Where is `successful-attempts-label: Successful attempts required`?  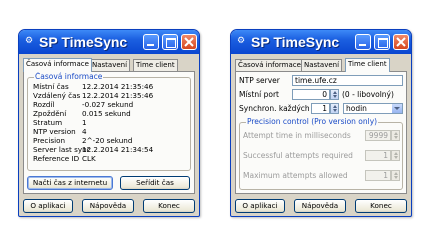 successful-attempts-label: Successful attempts required is located at coordinates (298, 155).